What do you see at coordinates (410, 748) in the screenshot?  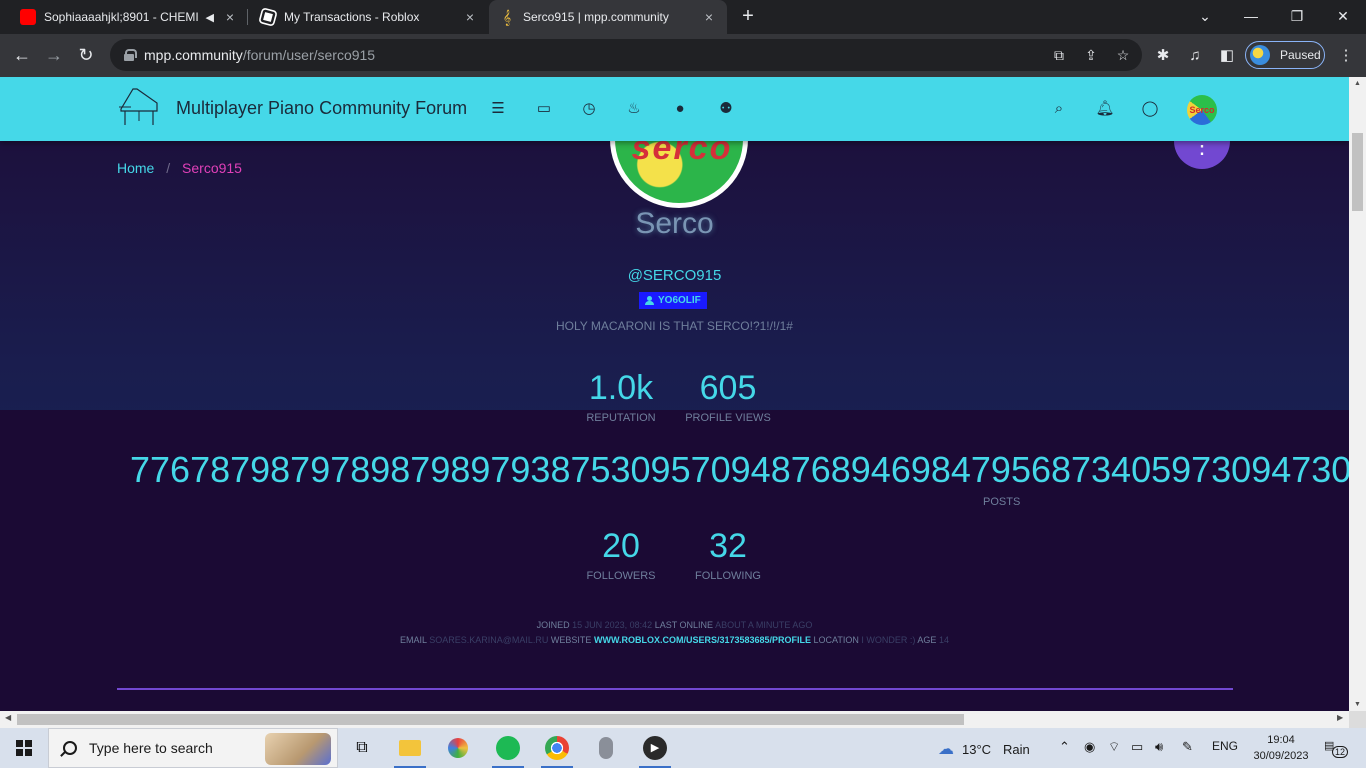 I see `file-explorer-icon` at bounding box center [410, 748].